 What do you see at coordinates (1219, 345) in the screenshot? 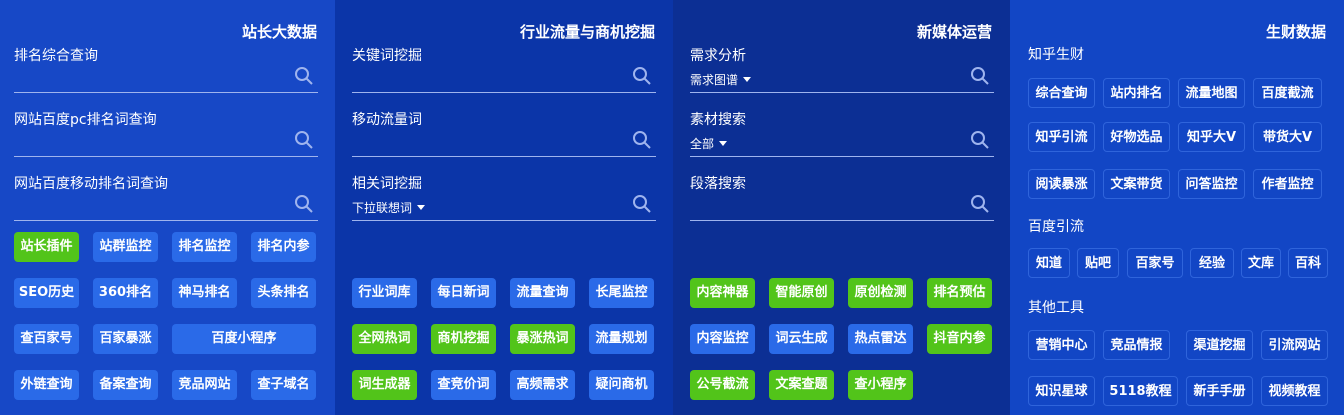
I see `tool-button: 渠道挖掘` at bounding box center [1219, 345].